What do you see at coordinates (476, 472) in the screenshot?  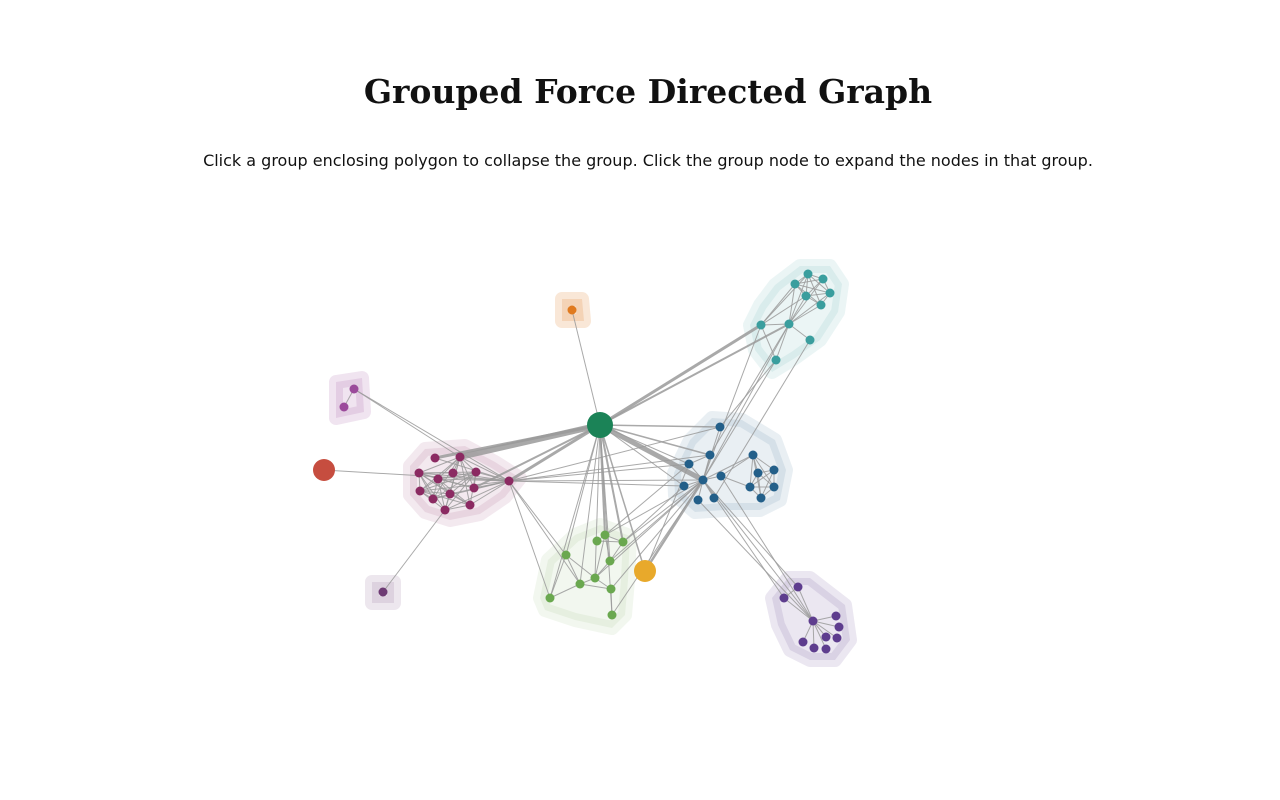 I see `node-m5` at bounding box center [476, 472].